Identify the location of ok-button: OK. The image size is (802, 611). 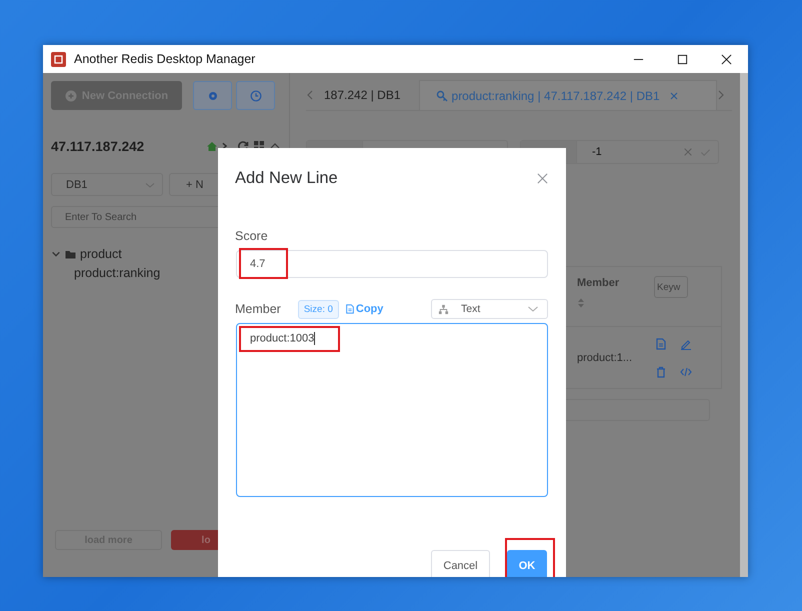
(527, 563).